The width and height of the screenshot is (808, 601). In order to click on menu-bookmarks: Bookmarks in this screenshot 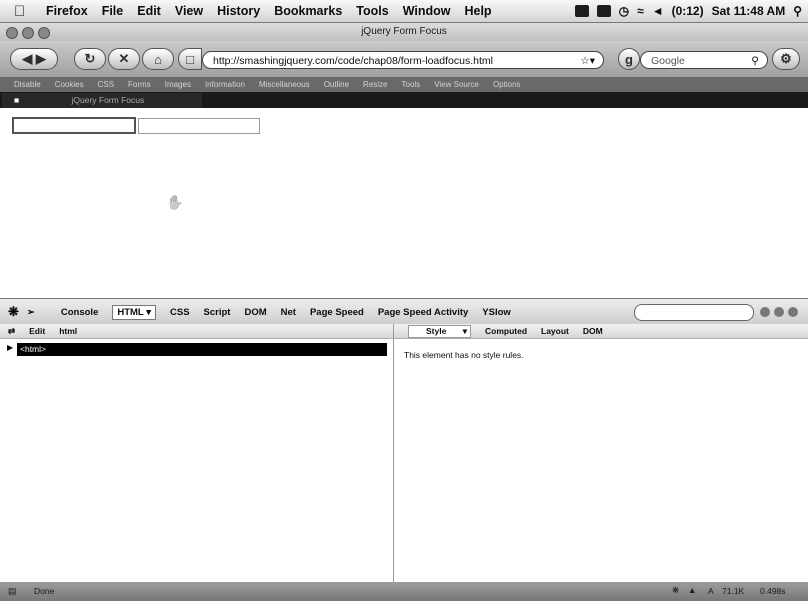, I will do `click(308, 11)`.